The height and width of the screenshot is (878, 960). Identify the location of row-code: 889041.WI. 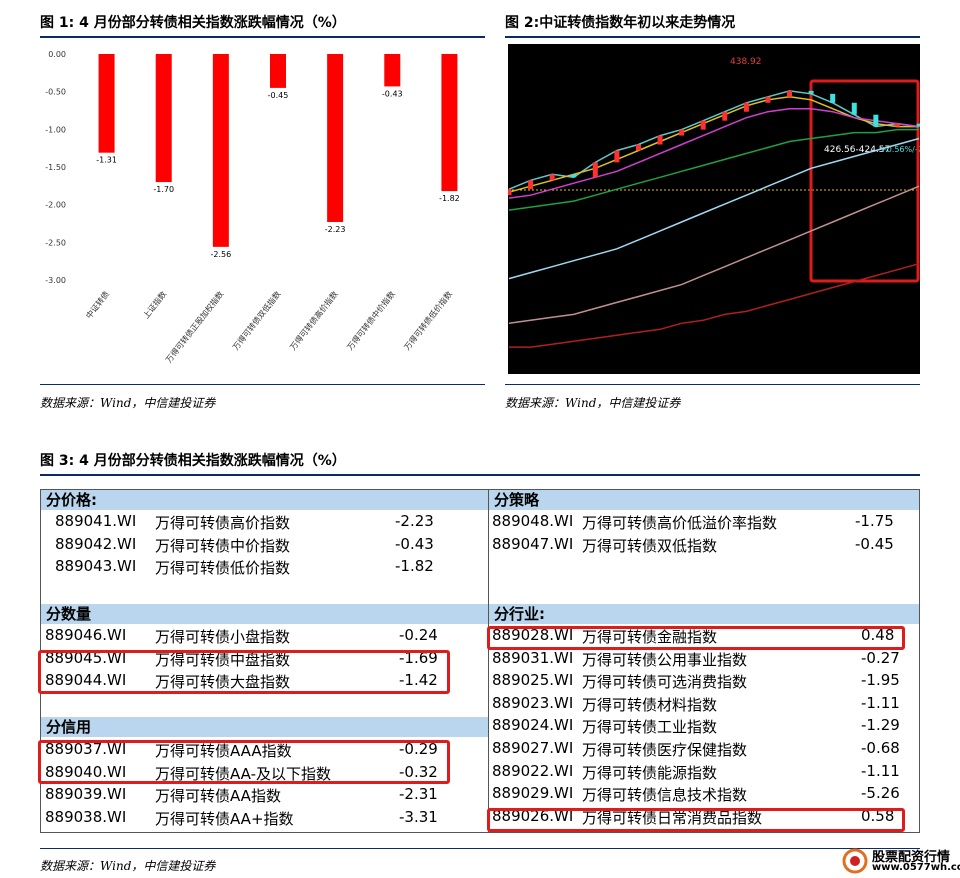
(96, 521).